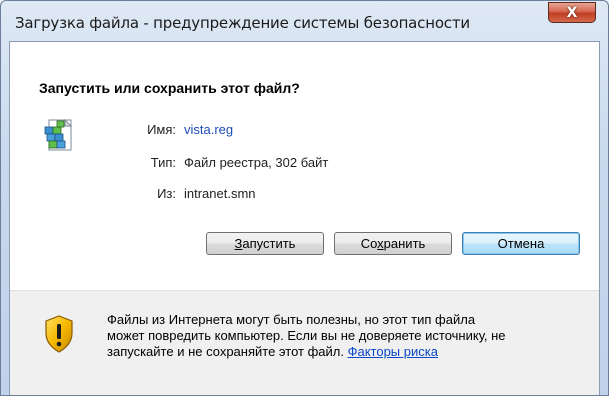 The image size is (609, 396). I want to click on cancel-button-label: Отмена, so click(521, 243).